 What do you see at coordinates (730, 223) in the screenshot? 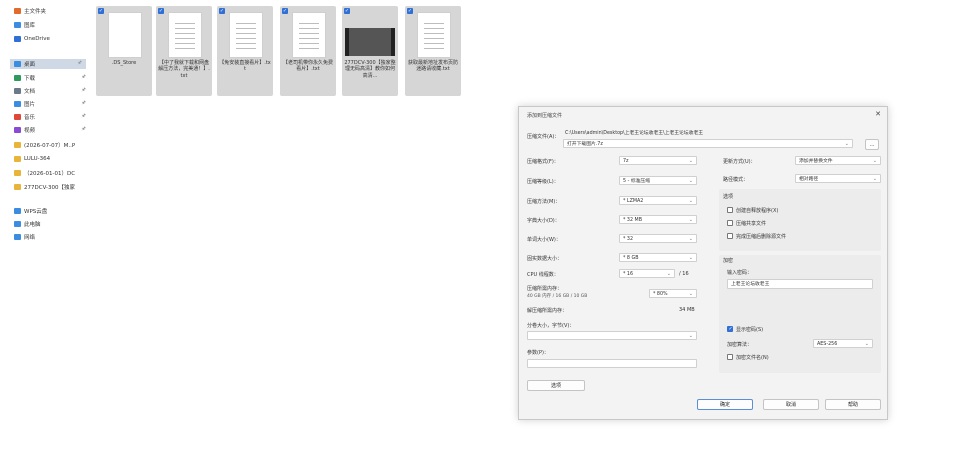
I see `shared-files-checkbox` at bounding box center [730, 223].